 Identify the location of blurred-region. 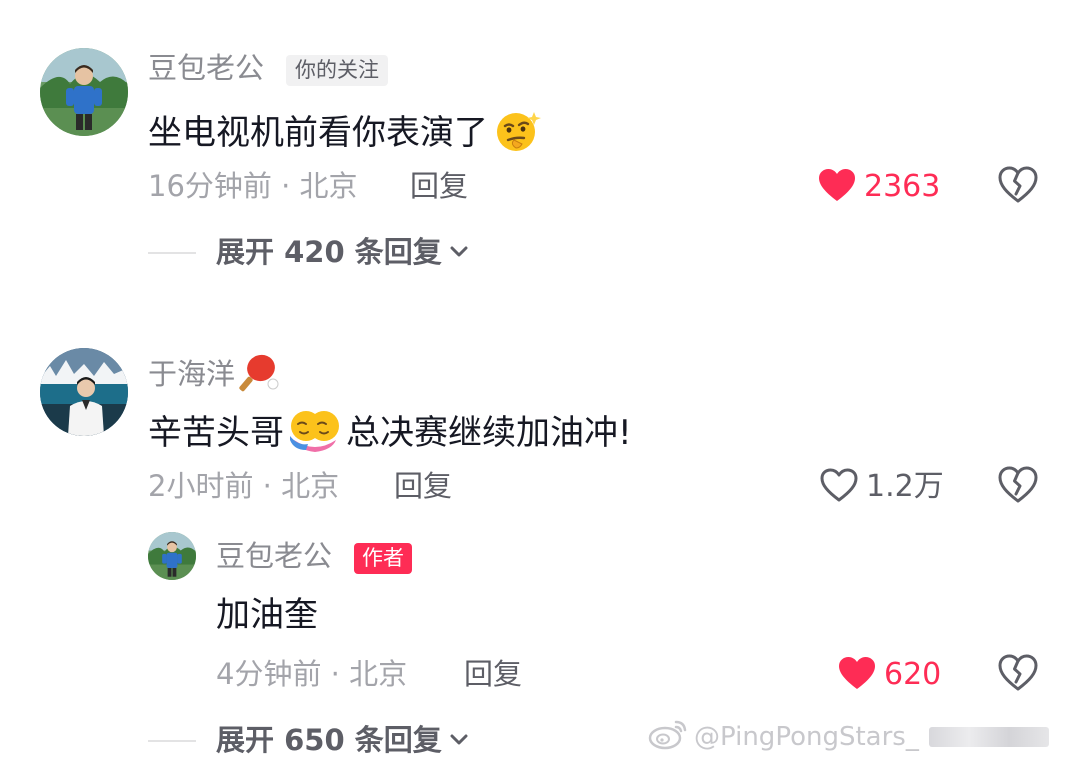
(988, 736).